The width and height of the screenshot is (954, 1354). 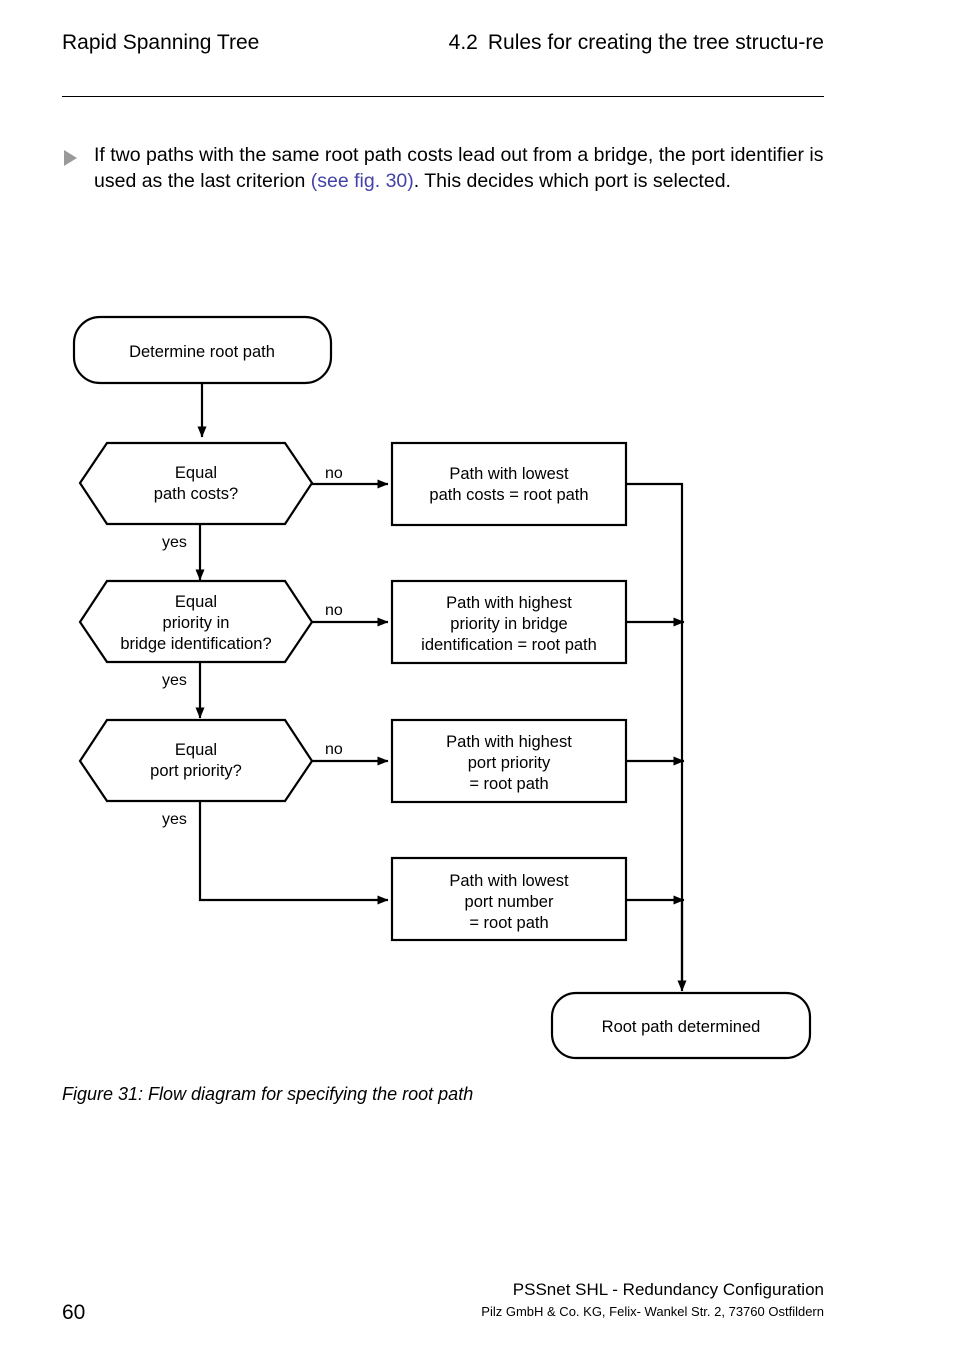 What do you see at coordinates (196, 602) in the screenshot?
I see `flow-decision-2-line-1: Equal` at bounding box center [196, 602].